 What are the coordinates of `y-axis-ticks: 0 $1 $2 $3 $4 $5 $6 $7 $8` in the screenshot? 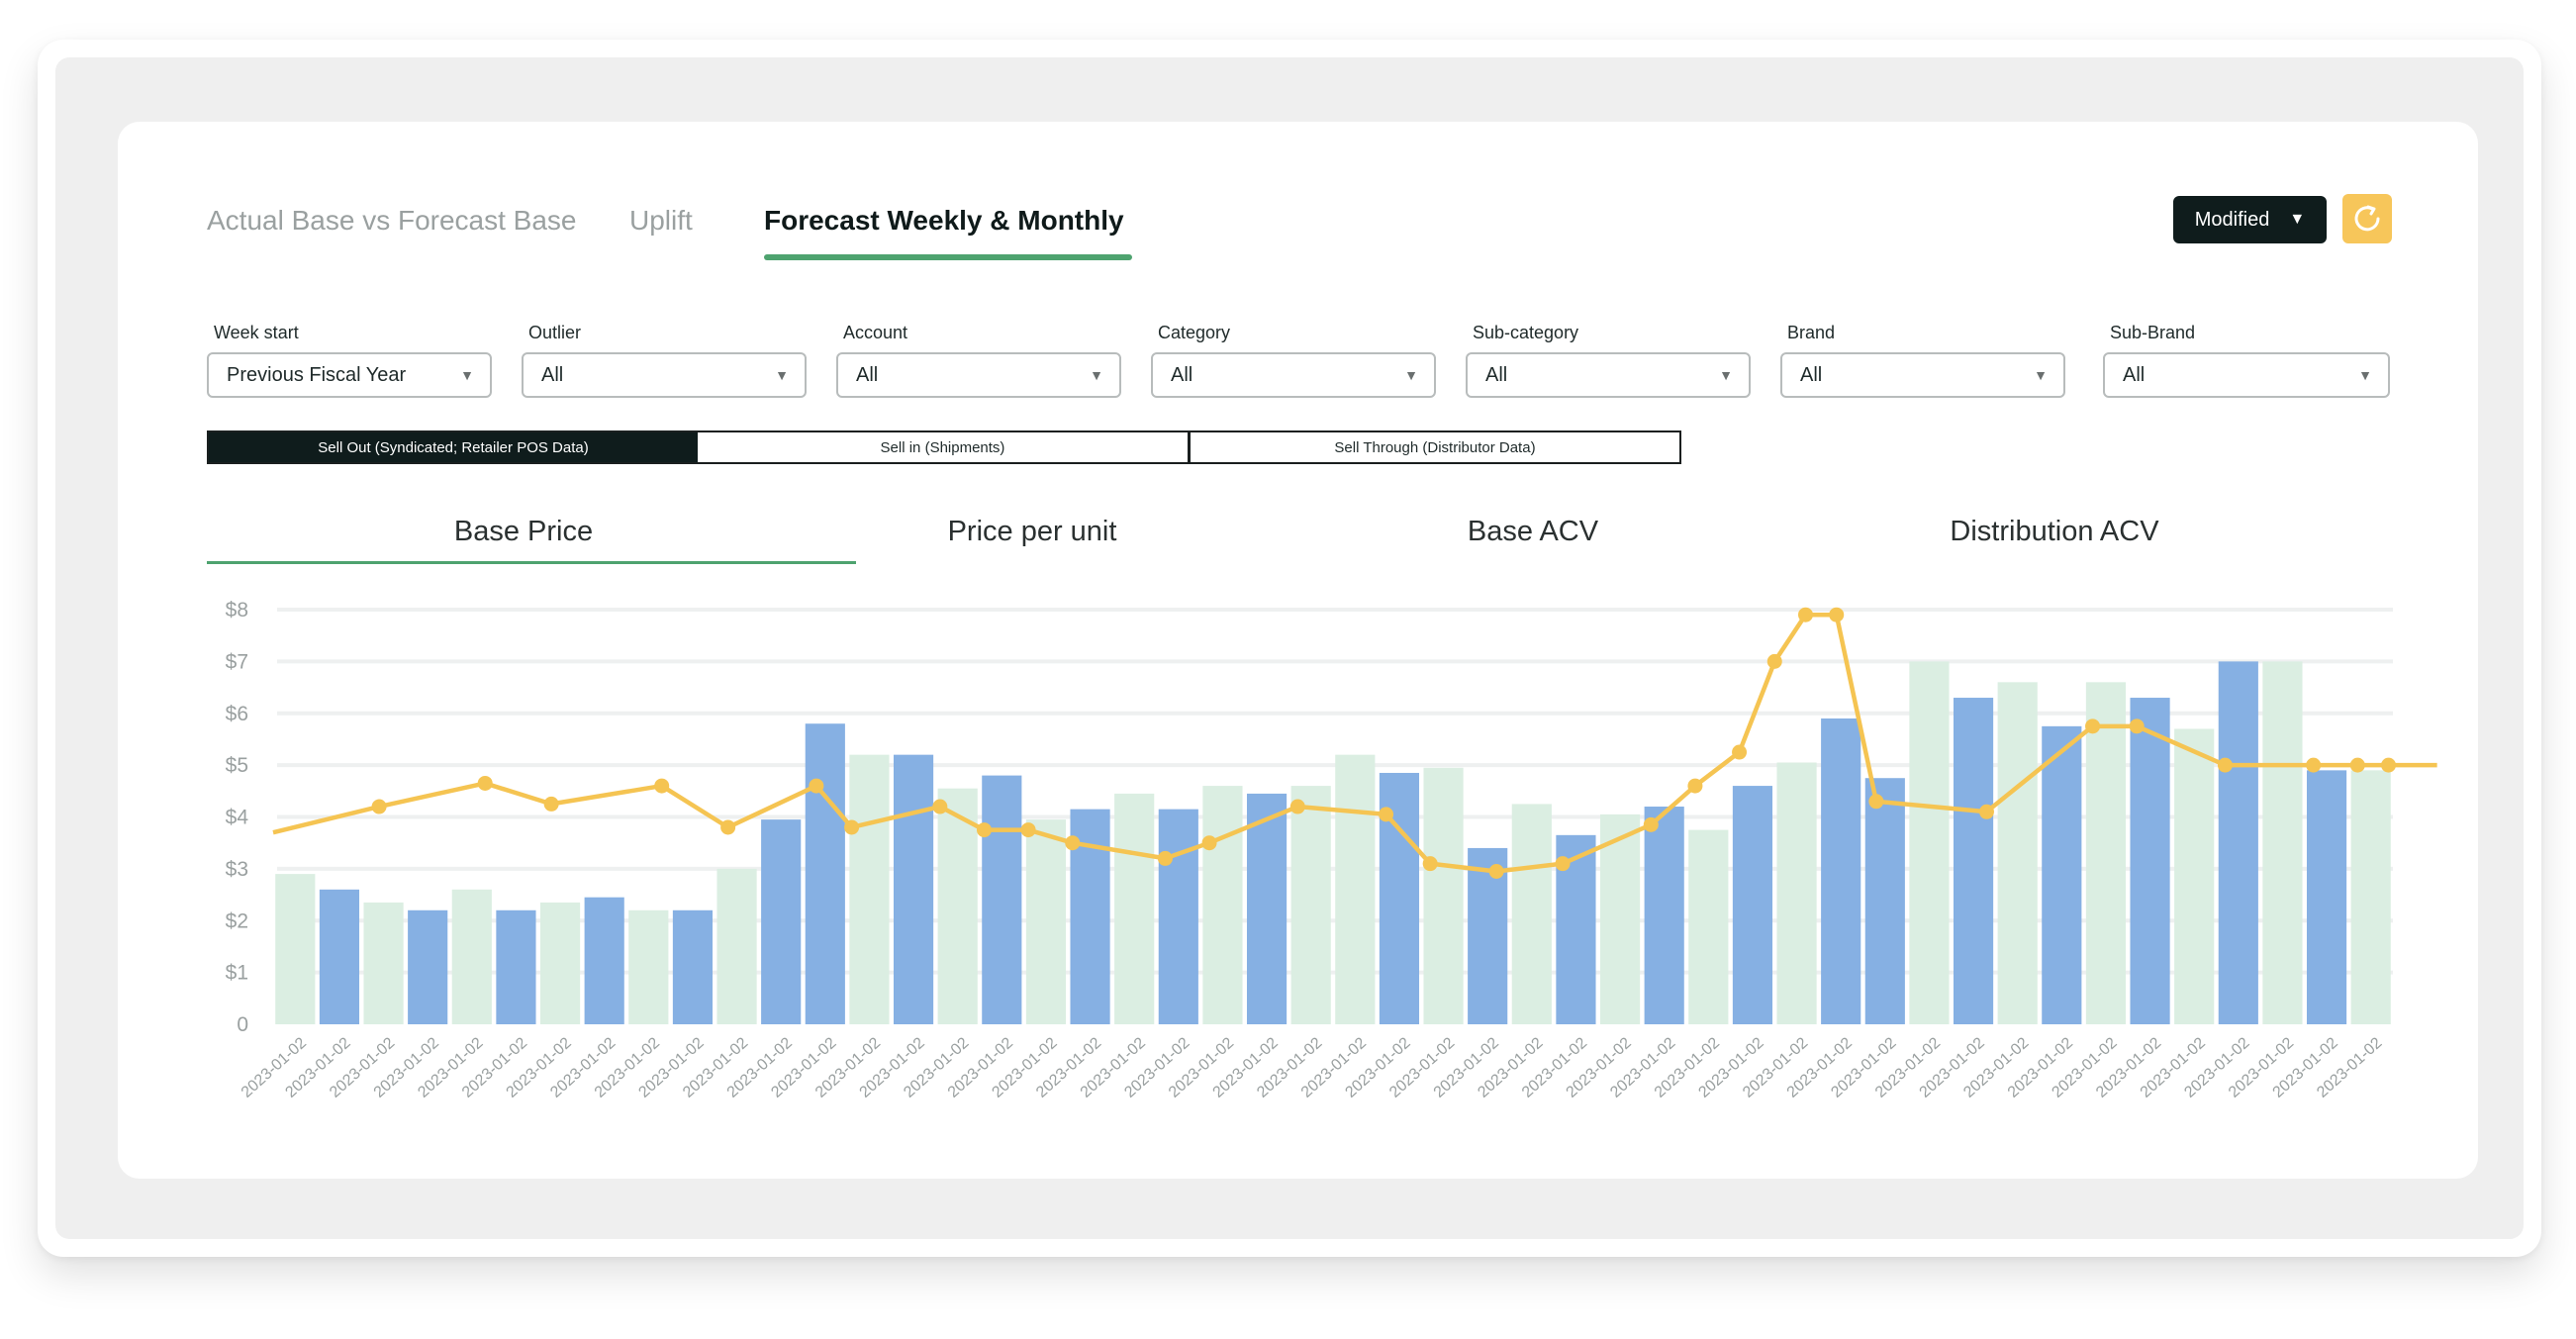 It's located at (237, 817).